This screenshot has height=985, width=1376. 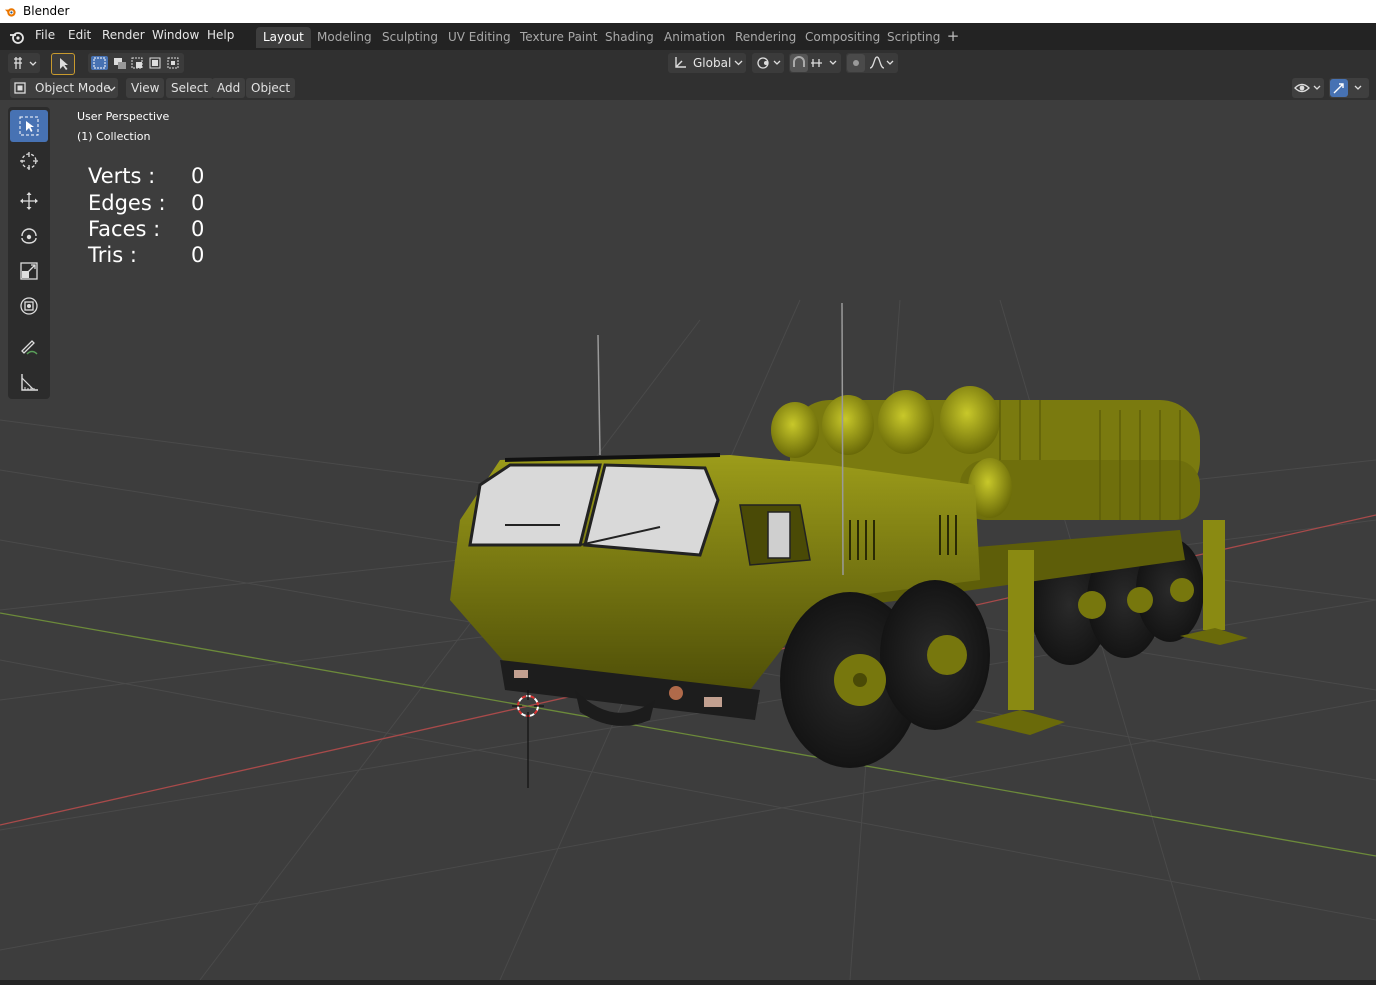 I want to click on tool-annotate, so click(x=29, y=347).